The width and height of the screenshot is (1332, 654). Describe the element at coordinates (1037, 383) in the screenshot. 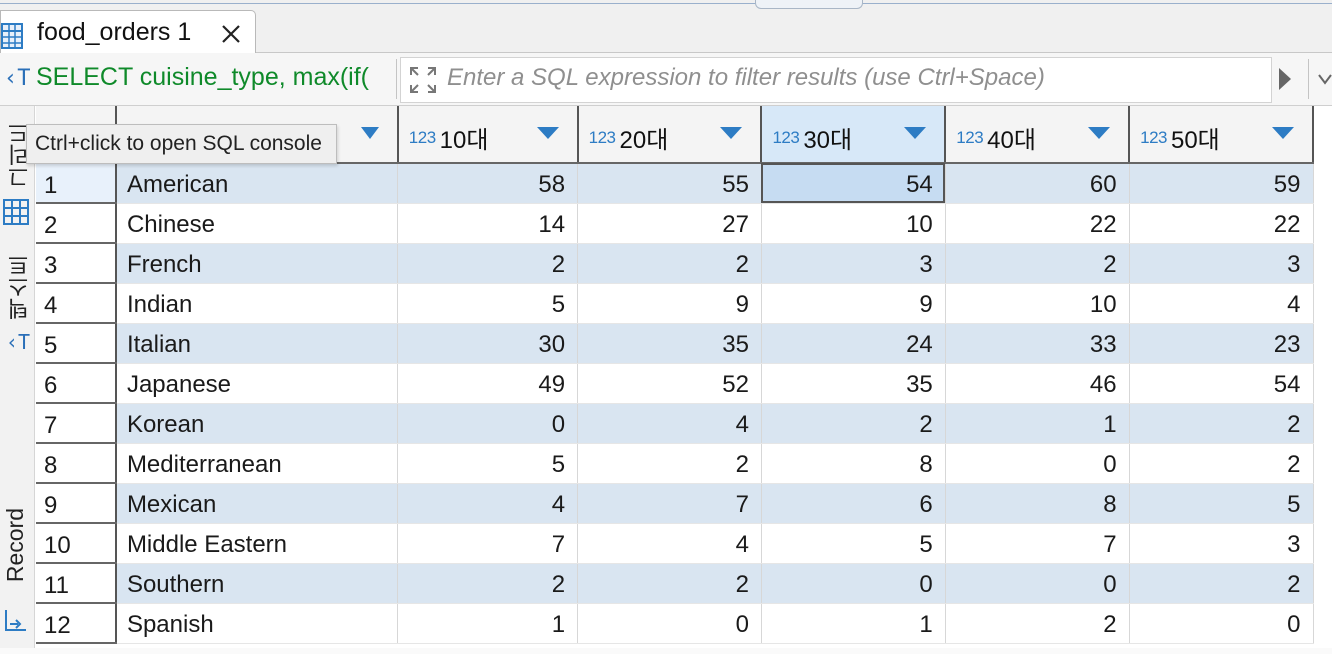

I see `cell-value: 46` at that location.